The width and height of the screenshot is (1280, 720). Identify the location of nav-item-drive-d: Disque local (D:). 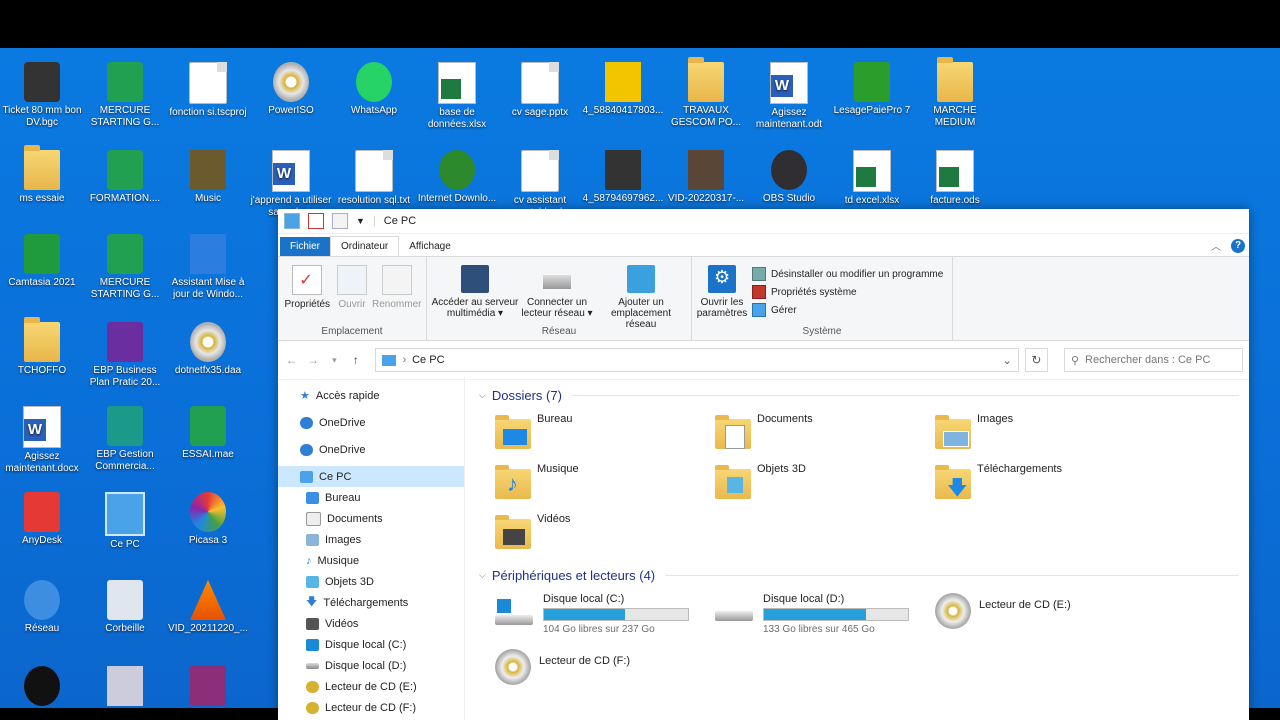
(371, 665).